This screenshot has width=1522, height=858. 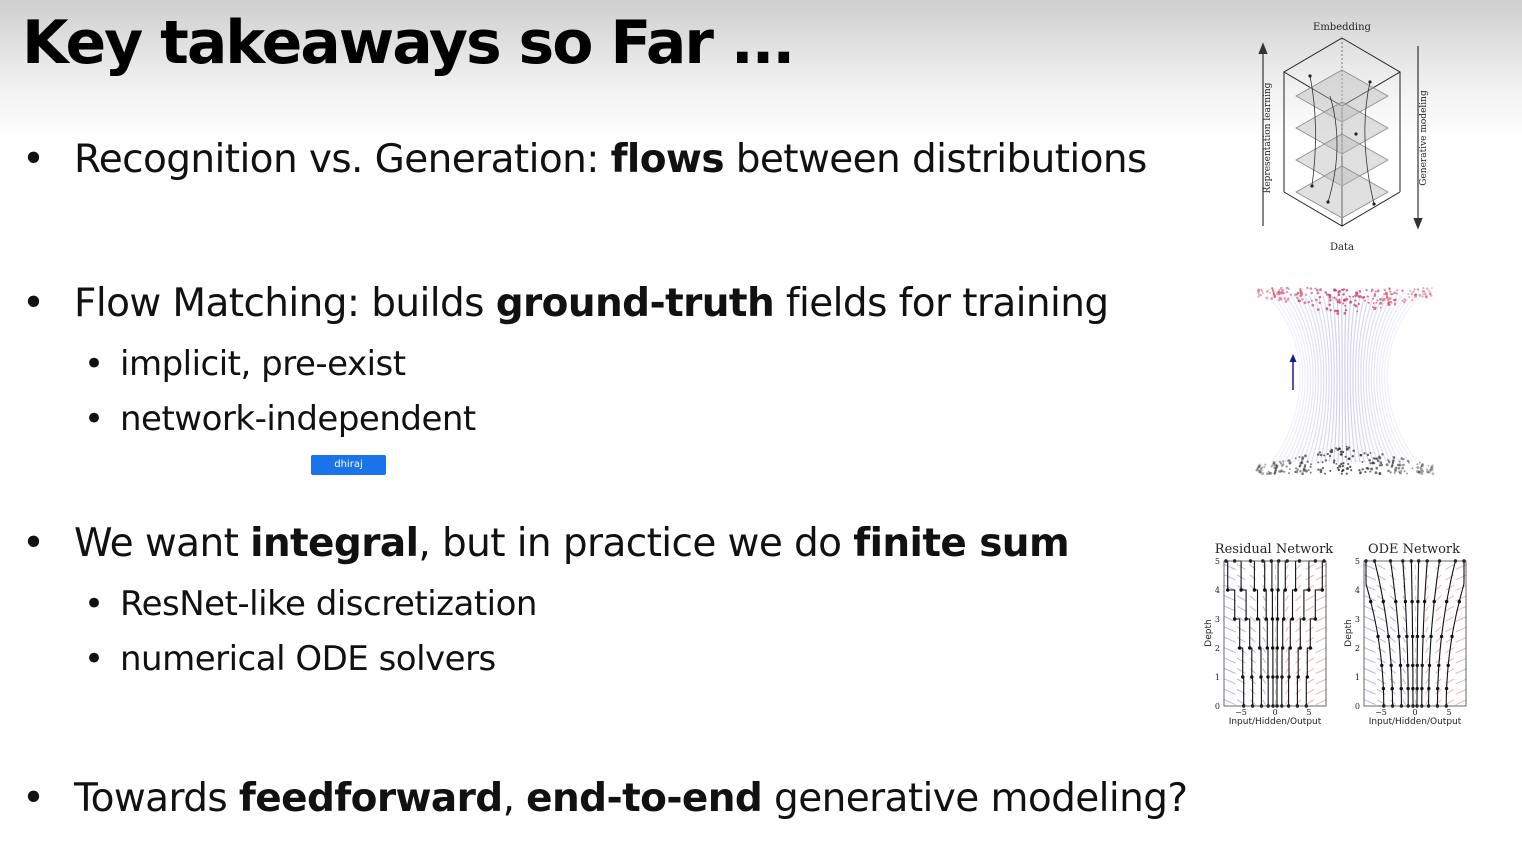 What do you see at coordinates (1217, 634) in the screenshot?
I see `resnet-yticks: 0 1 2 3 4 5` at bounding box center [1217, 634].